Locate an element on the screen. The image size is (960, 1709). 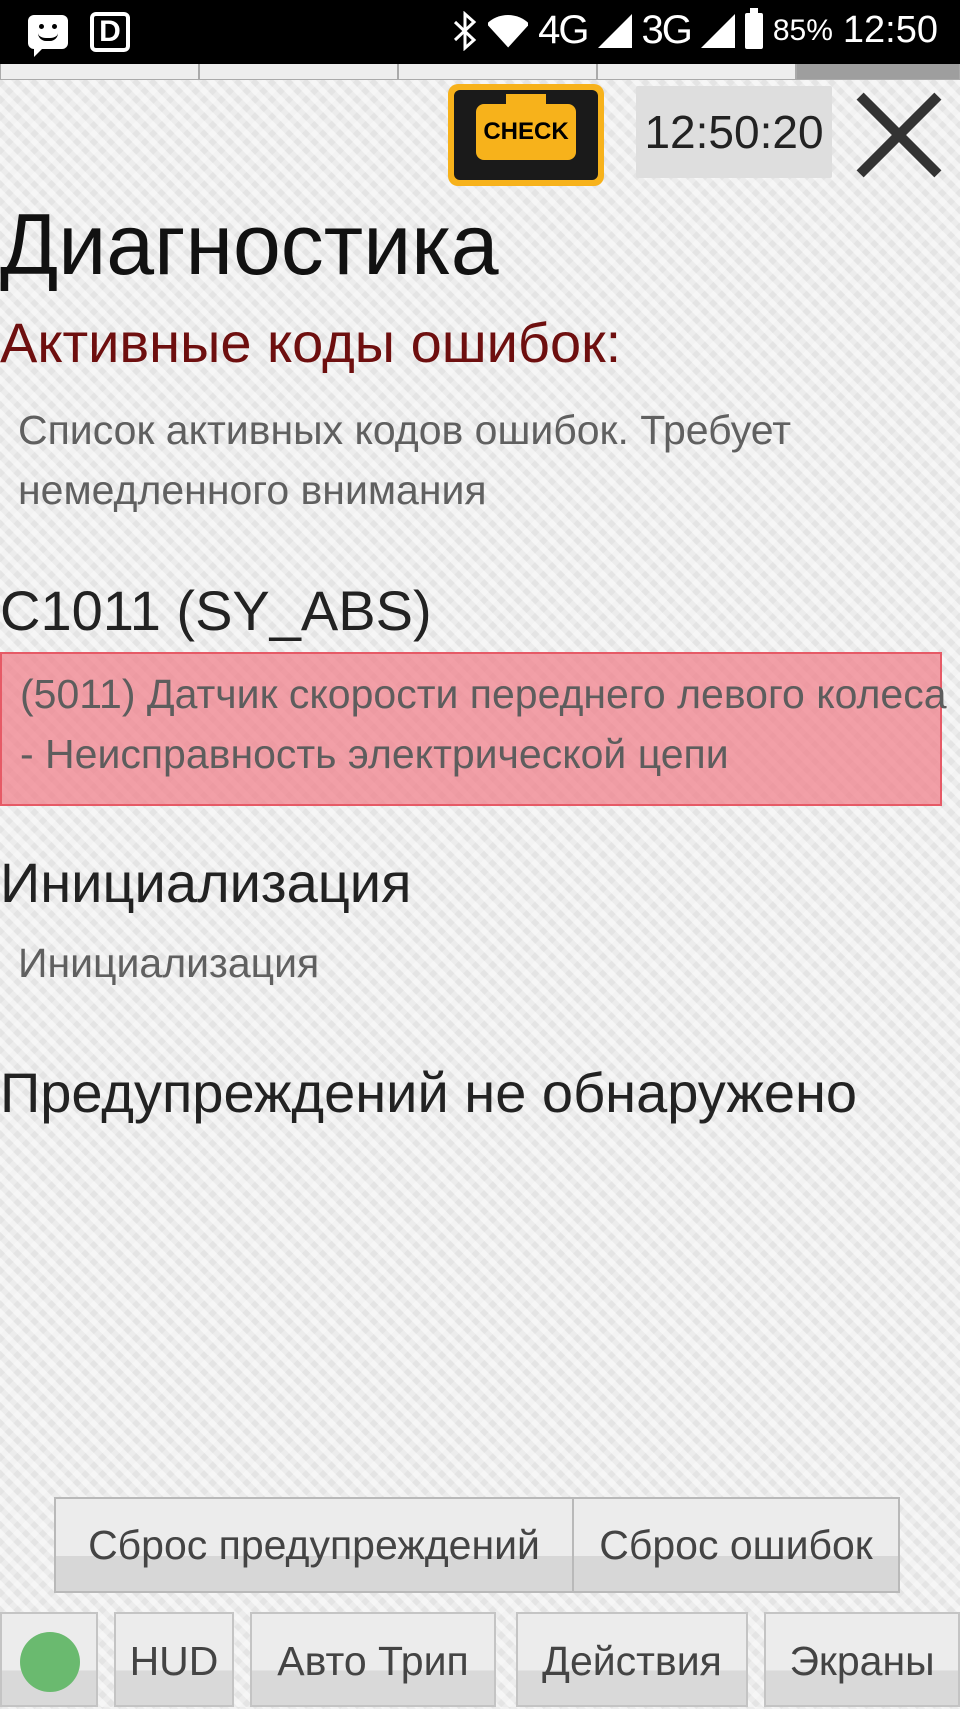
auto-trip-button: Авто Трип is located at coordinates (373, 1659).